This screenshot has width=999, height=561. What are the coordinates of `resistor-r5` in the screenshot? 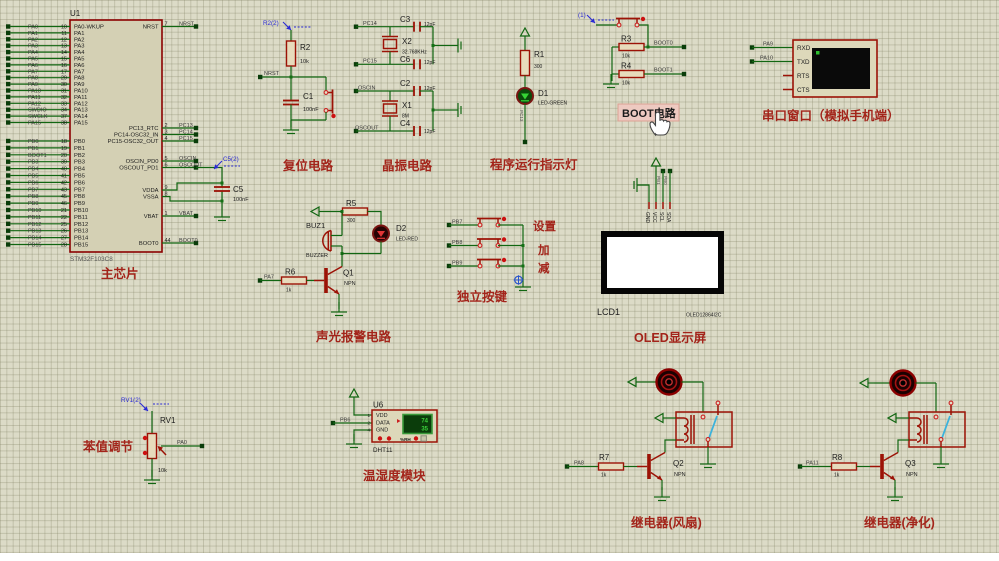 It's located at (355, 211).